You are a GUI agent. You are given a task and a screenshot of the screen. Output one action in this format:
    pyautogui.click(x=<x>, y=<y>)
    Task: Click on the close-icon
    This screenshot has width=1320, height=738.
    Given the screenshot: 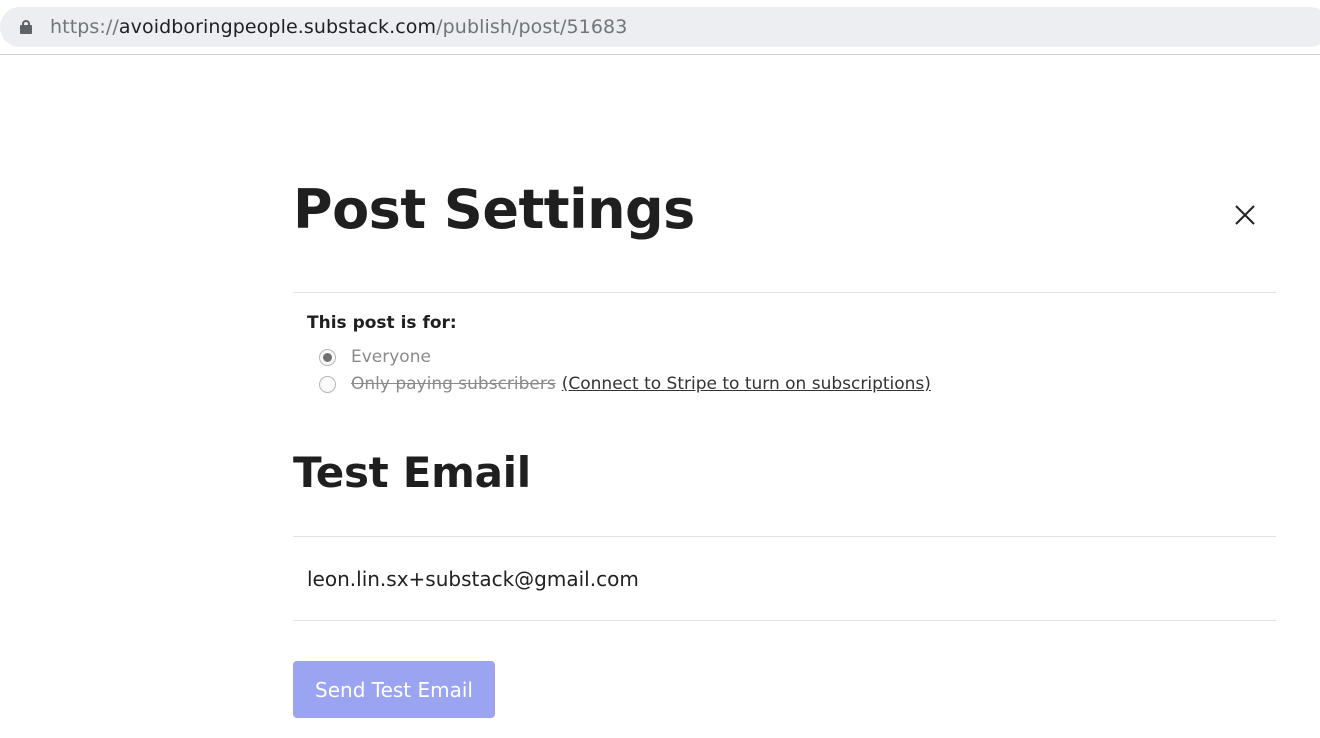 What is the action you would take?
    pyautogui.click(x=1245, y=215)
    